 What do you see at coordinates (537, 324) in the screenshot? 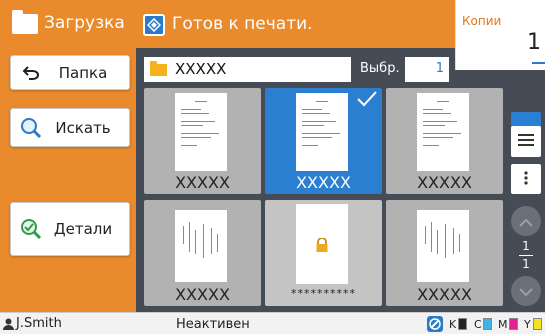
I see `ink-level-y` at bounding box center [537, 324].